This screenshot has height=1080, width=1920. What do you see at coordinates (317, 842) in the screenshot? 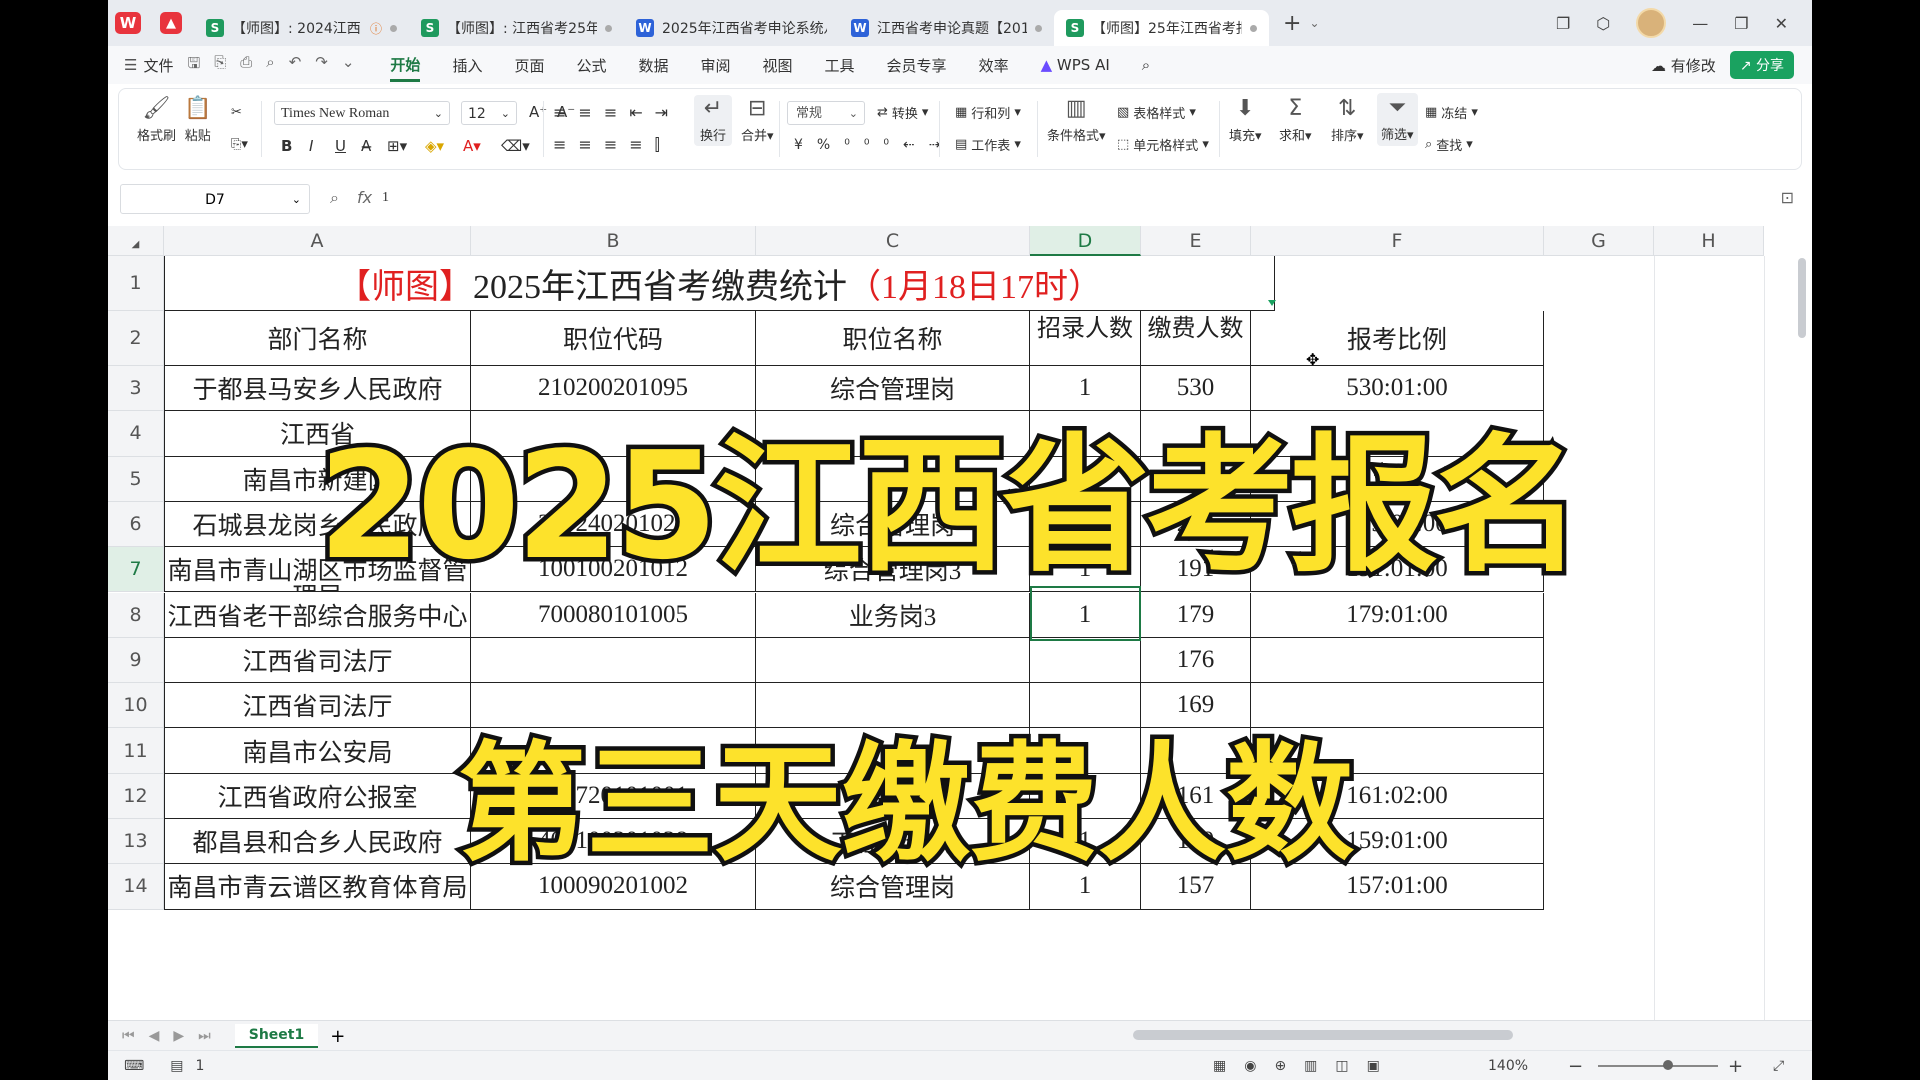
I see `cell-dept: 都昌县和合乡人民政府` at bounding box center [317, 842].